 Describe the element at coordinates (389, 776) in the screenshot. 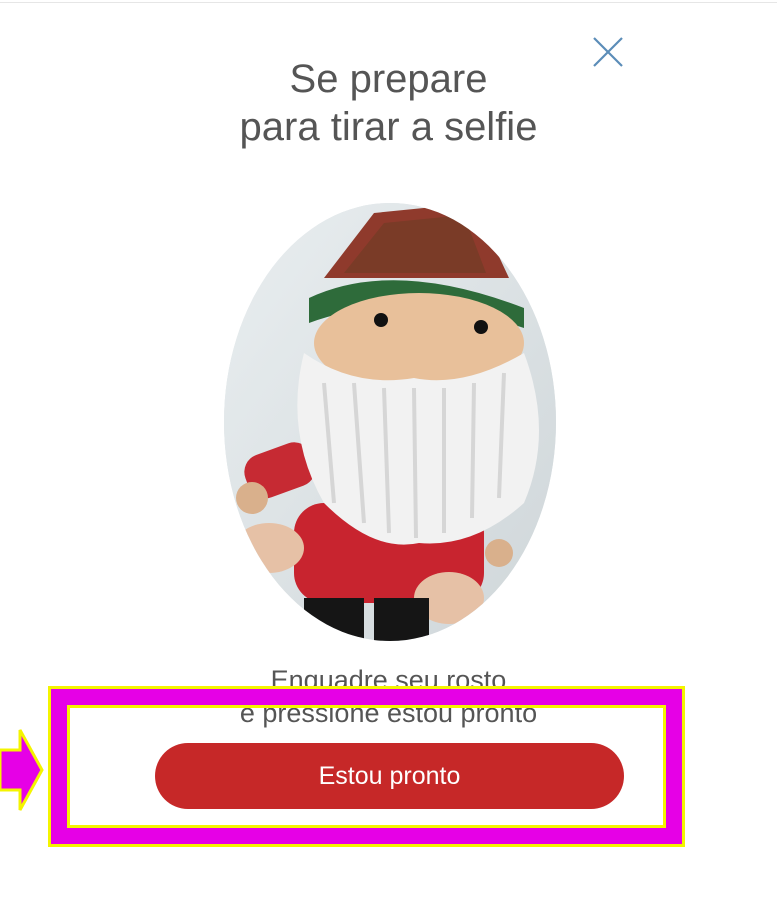

I see `ready-button: Estou pronto` at that location.